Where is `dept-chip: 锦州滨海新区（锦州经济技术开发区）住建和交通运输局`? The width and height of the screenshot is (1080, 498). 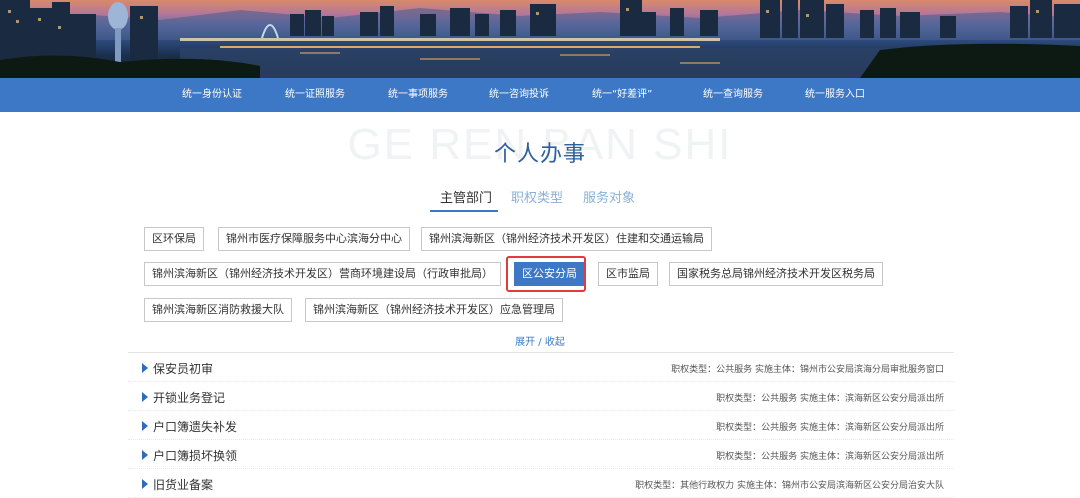 dept-chip: 锦州滨海新区（锦州经济技术开发区）住建和交通运输局 is located at coordinates (566, 239).